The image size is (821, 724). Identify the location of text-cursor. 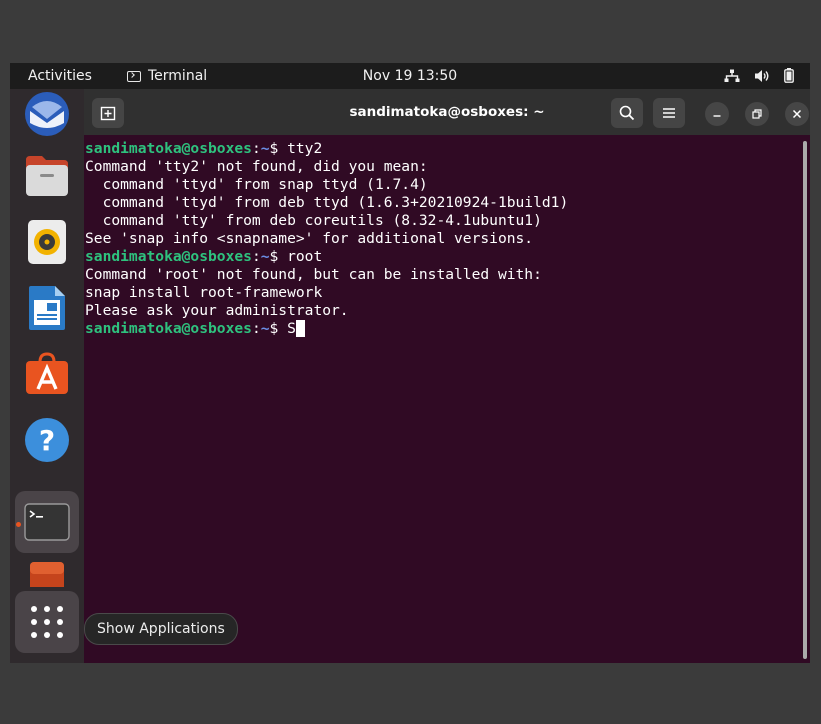
(300, 328).